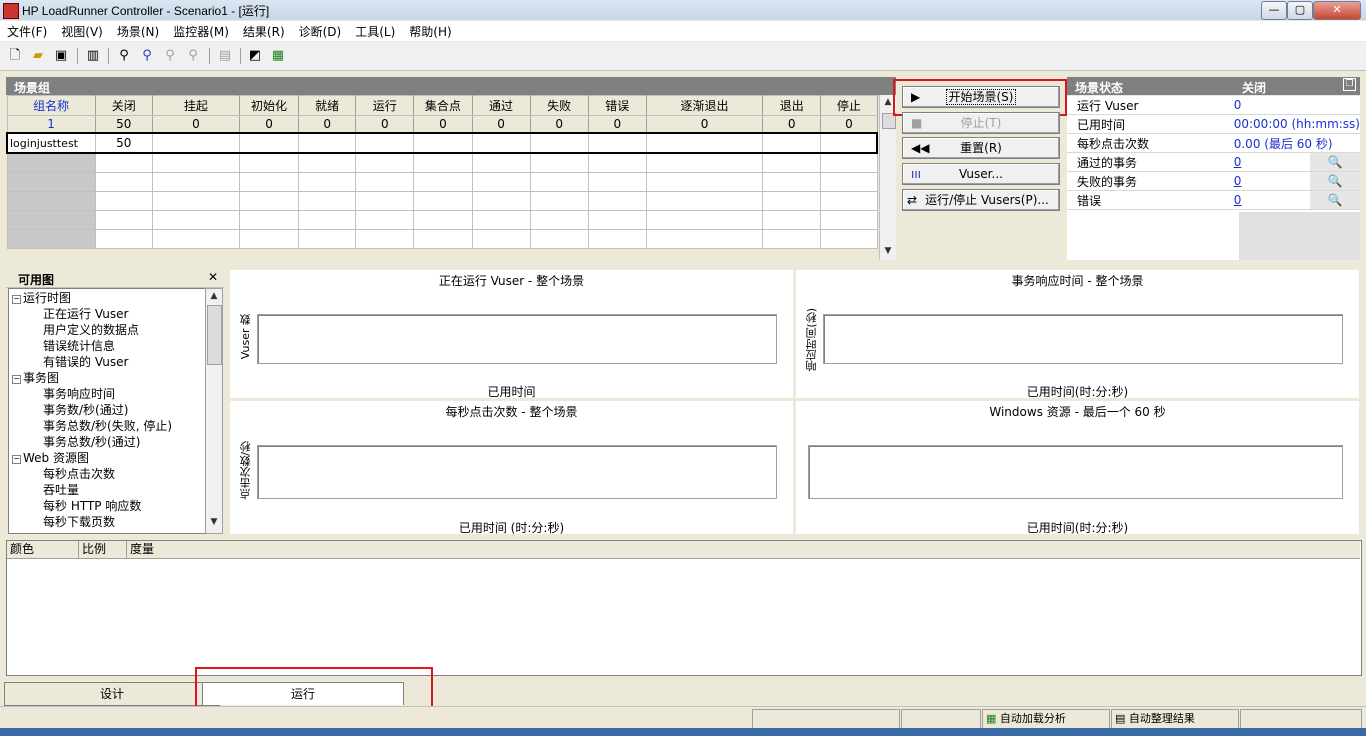 The width and height of the screenshot is (1366, 736). I want to click on analysis-icon: ◩, so click(255, 56).